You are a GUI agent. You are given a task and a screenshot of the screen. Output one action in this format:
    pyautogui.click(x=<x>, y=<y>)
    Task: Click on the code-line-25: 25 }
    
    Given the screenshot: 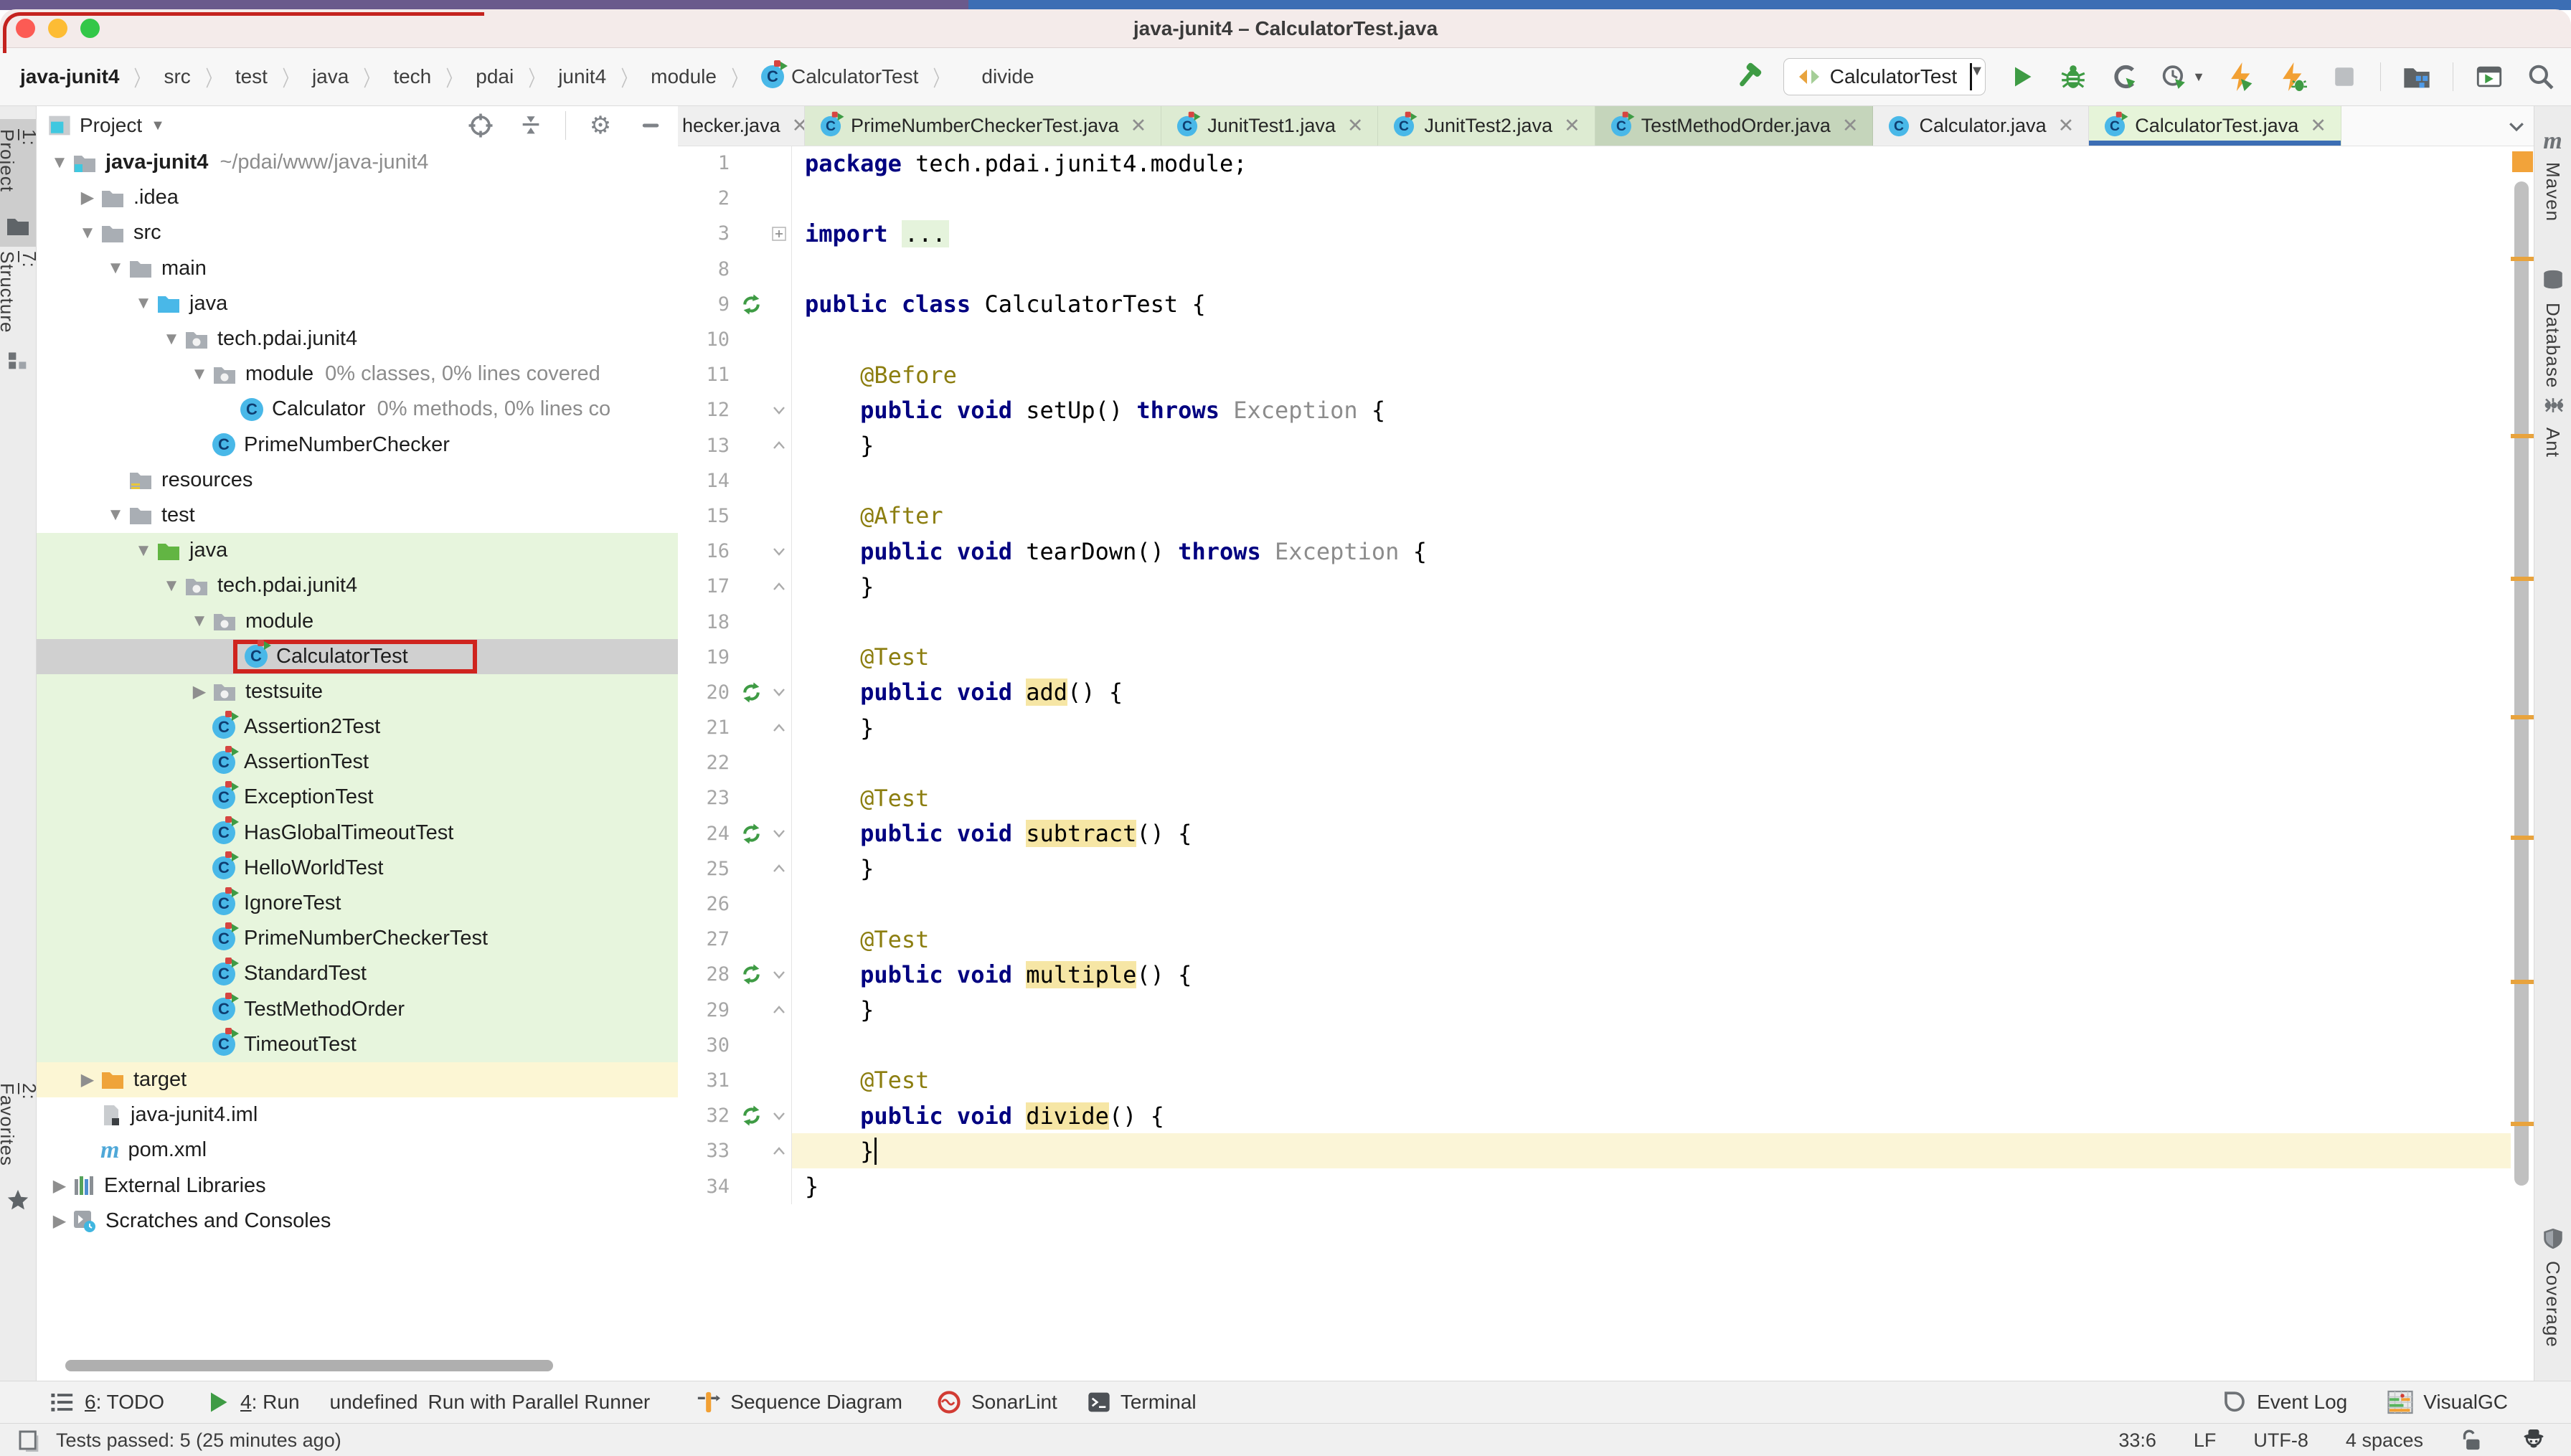 What is the action you would take?
    pyautogui.click(x=1594, y=869)
    